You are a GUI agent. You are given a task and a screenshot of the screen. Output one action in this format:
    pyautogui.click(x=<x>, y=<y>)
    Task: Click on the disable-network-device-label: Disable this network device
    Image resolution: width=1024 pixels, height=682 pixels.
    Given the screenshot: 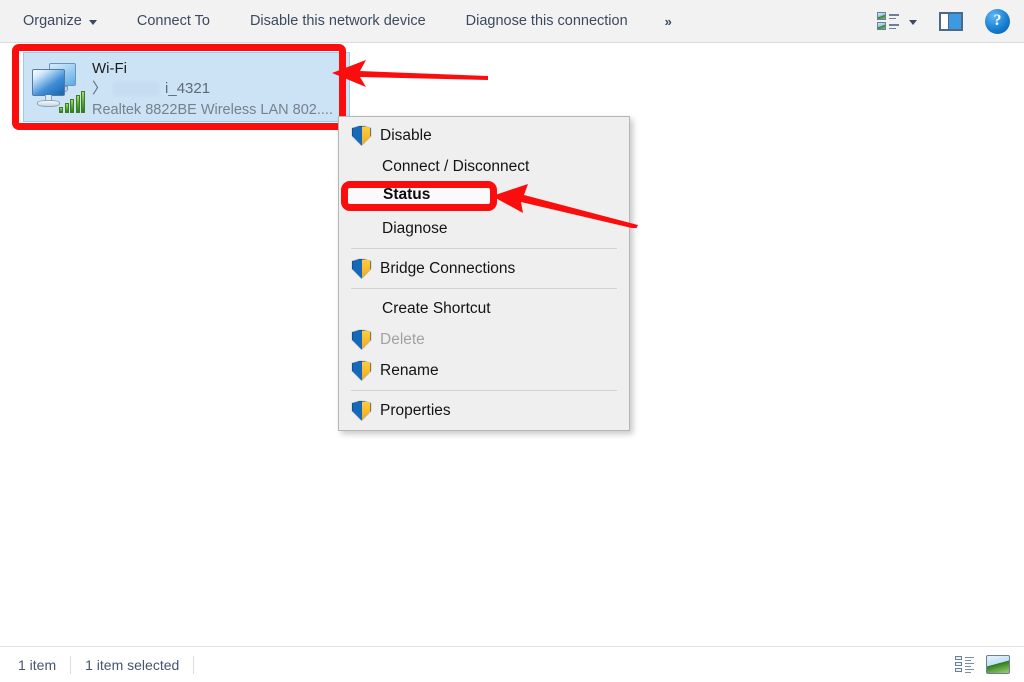 What is the action you would take?
    pyautogui.click(x=337, y=21)
    